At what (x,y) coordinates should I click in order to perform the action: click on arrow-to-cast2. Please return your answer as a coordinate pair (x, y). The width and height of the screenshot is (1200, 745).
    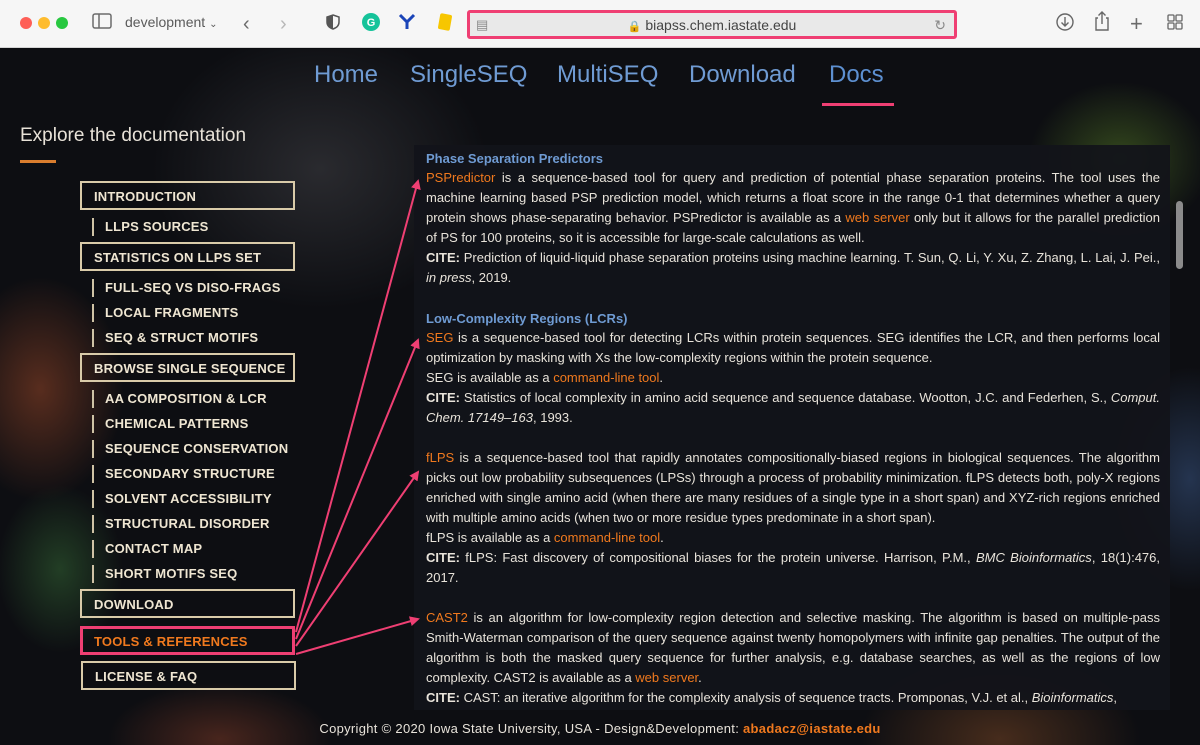
    Looking at the image, I should click on (357, 635).